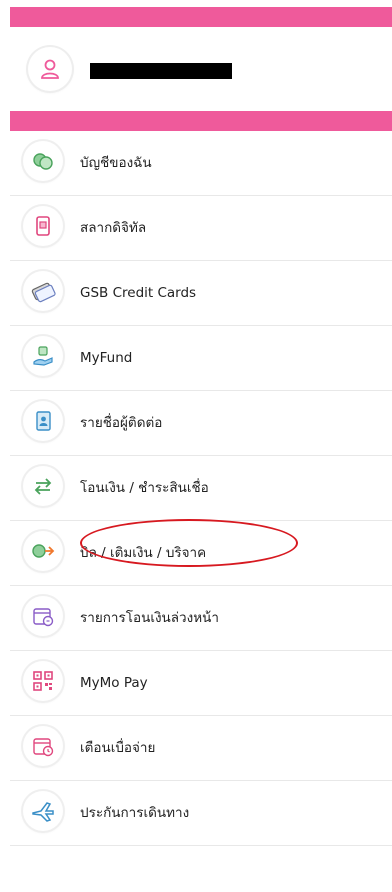  I want to click on credit-card-icon, so click(43, 291).